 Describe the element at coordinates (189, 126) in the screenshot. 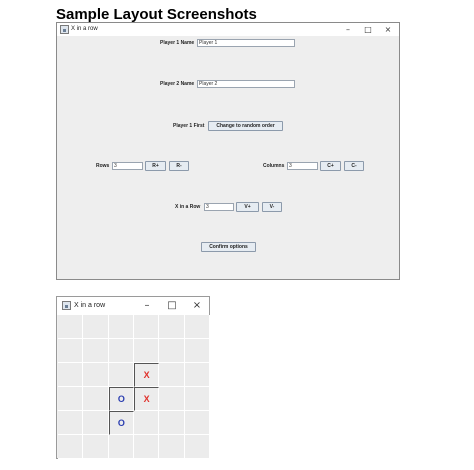

I see `player1-first-label: Player 1 First` at that location.